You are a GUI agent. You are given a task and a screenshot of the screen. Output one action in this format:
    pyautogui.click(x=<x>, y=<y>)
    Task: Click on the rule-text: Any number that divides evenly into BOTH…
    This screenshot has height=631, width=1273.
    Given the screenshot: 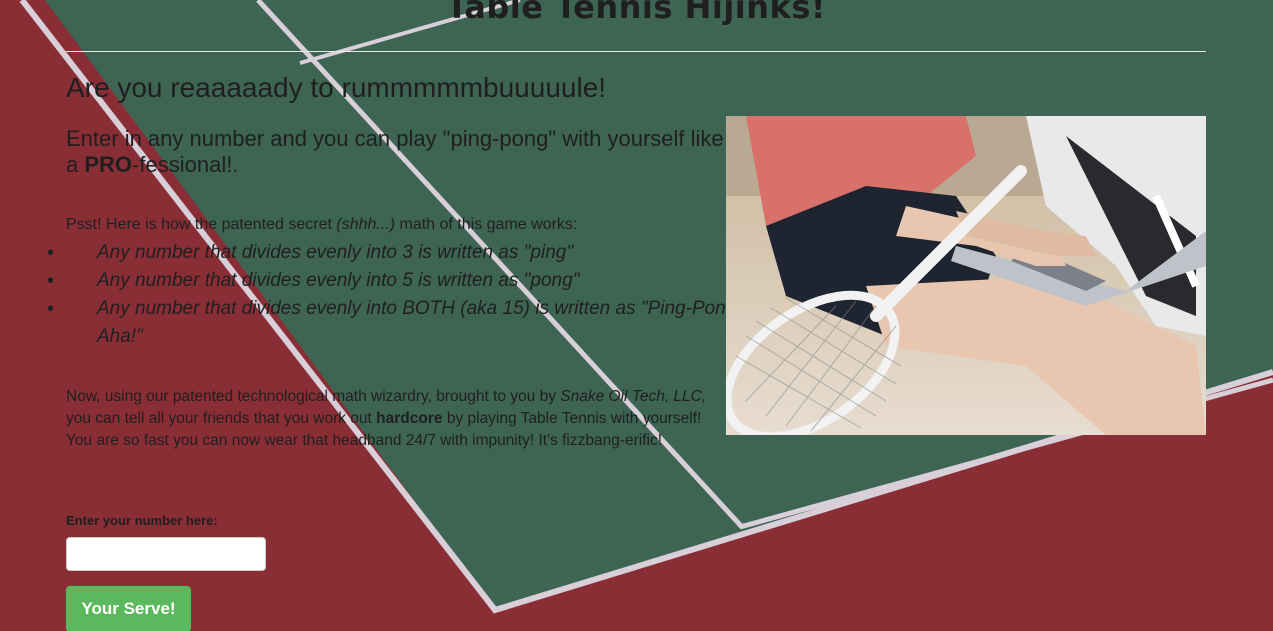 What is the action you would take?
    pyautogui.click(x=419, y=322)
    